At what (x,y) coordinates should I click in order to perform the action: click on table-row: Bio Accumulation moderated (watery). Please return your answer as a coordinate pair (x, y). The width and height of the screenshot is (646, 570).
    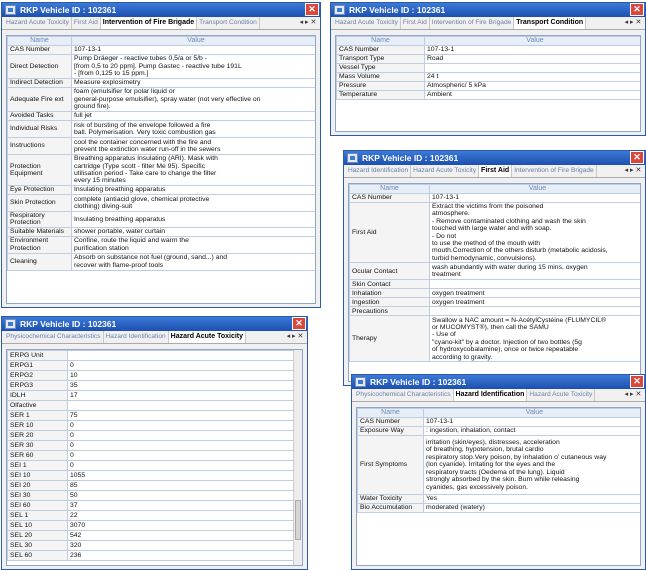
    Looking at the image, I should click on (498, 508).